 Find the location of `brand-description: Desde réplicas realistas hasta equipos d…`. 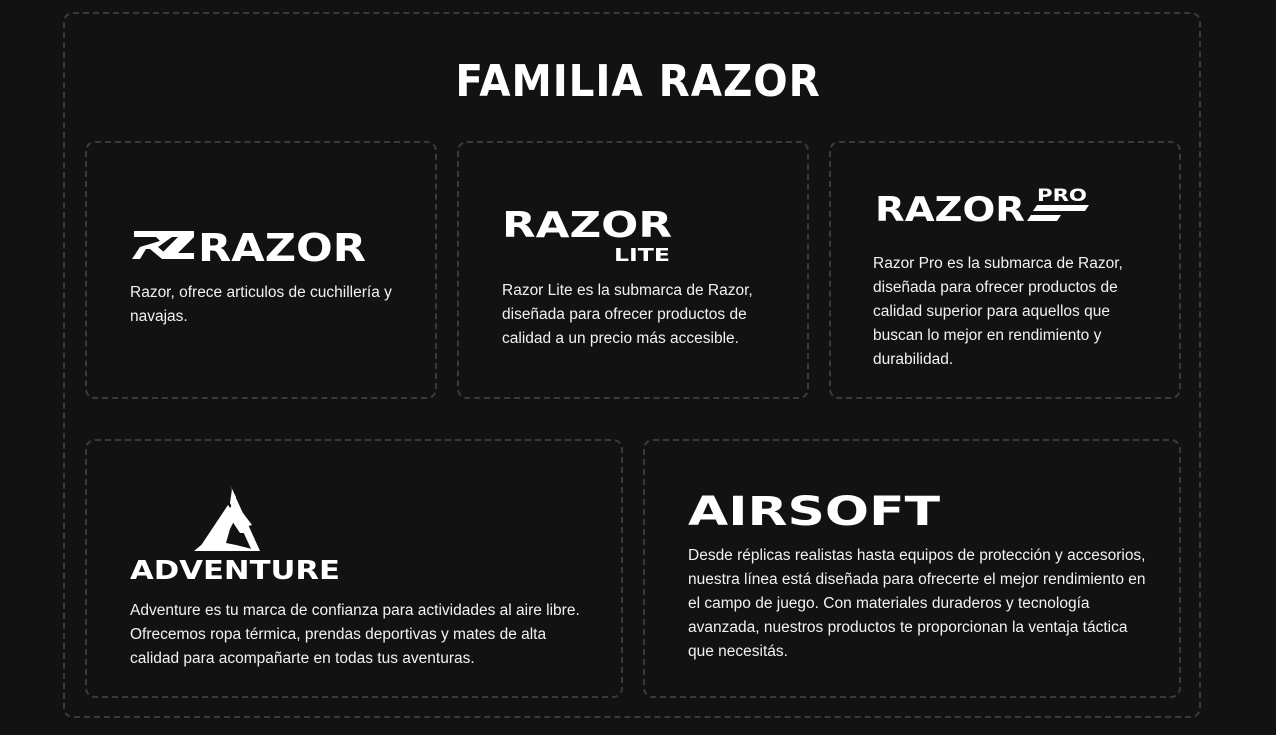

brand-description: Desde réplicas realistas hasta equipos d… is located at coordinates (917, 603).